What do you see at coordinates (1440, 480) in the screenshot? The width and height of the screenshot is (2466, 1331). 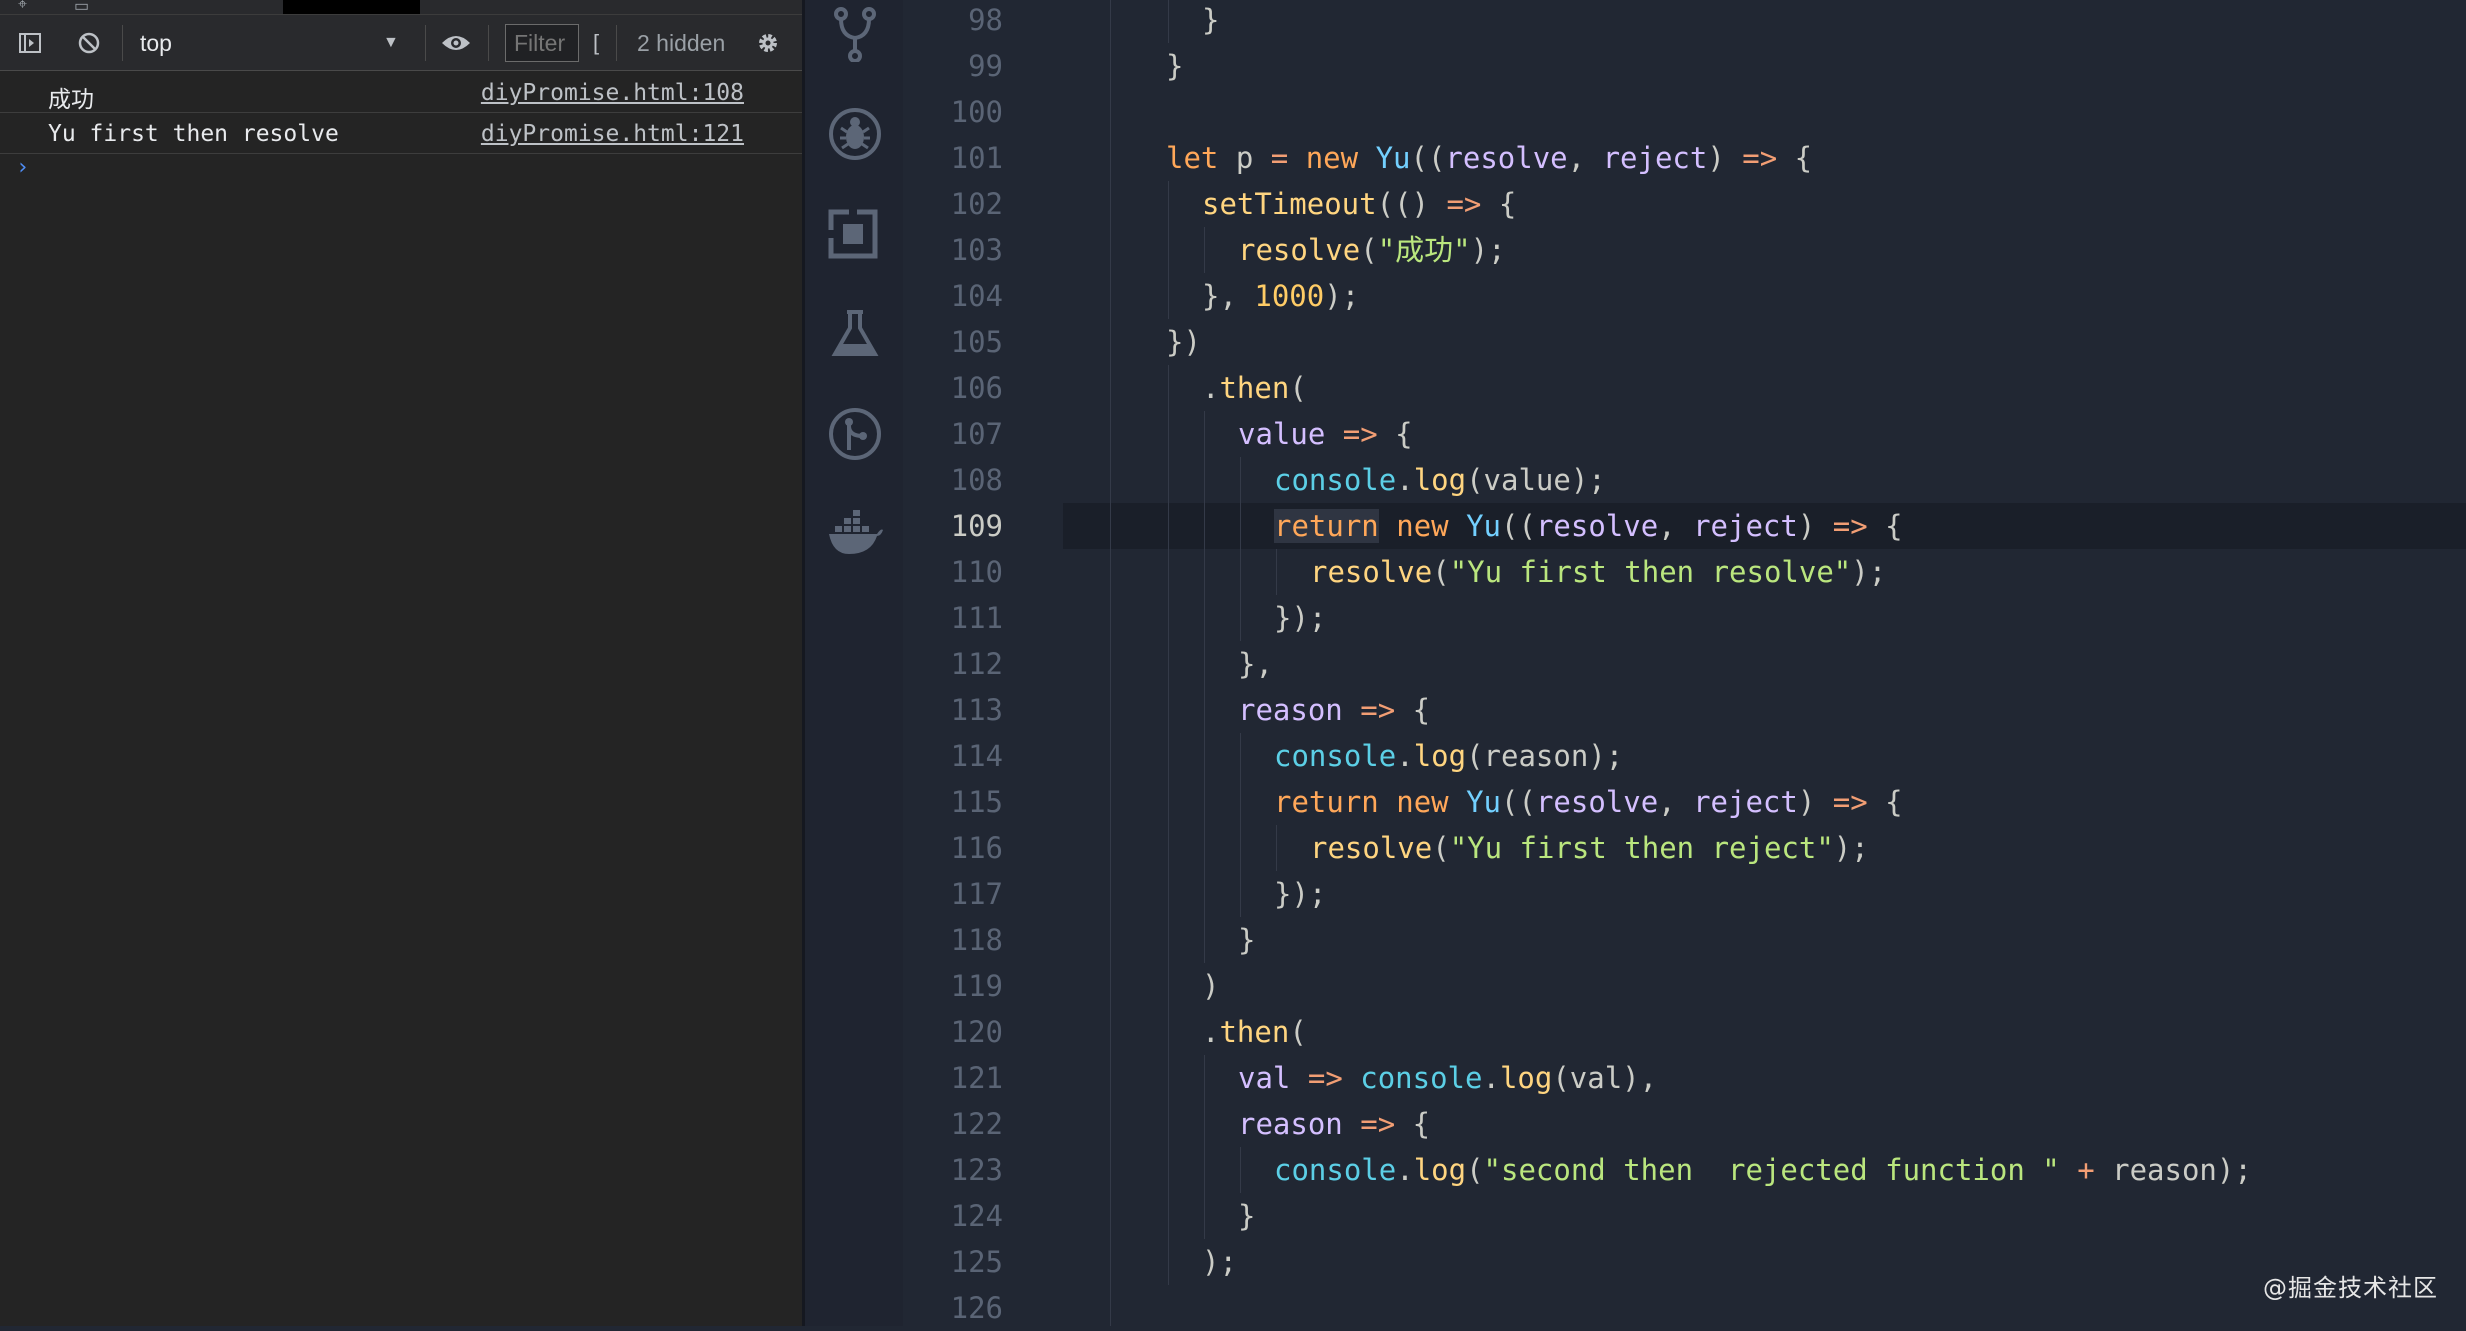 I see `code-line: console.log(value);` at bounding box center [1440, 480].